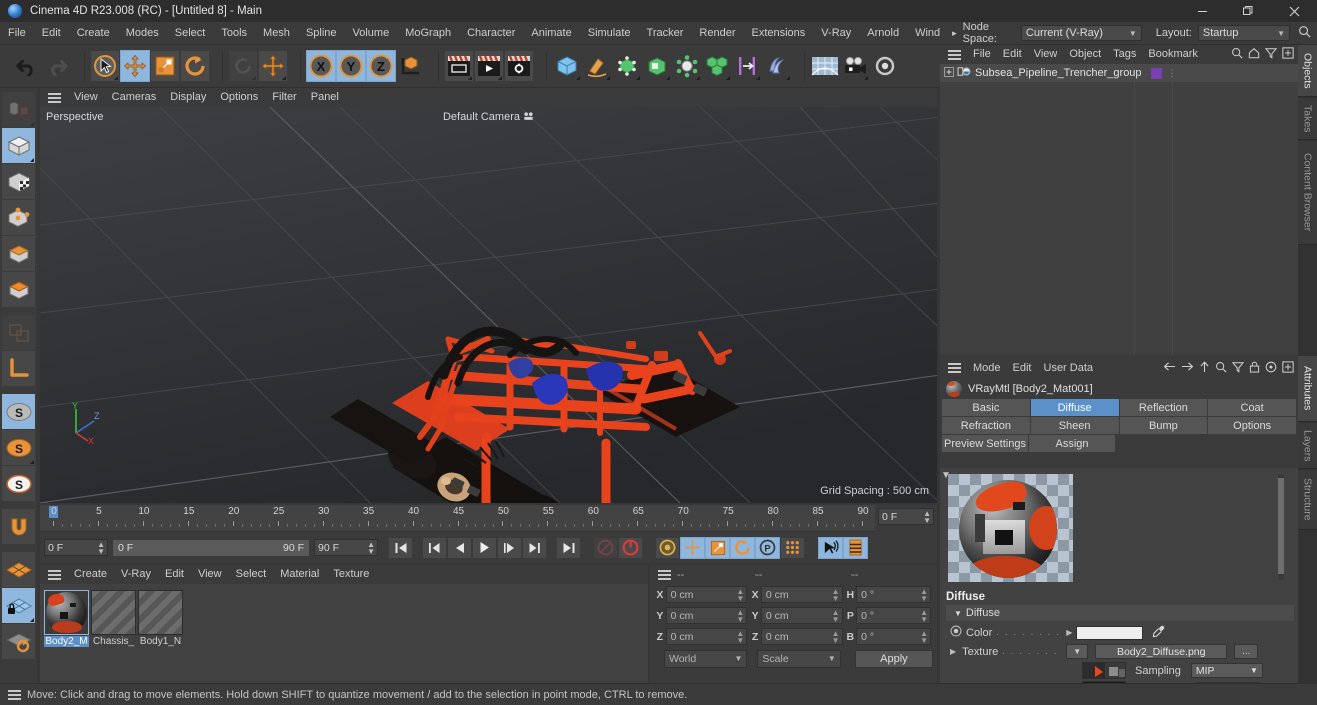  I want to click on workplane-lock-icon, so click(18, 605).